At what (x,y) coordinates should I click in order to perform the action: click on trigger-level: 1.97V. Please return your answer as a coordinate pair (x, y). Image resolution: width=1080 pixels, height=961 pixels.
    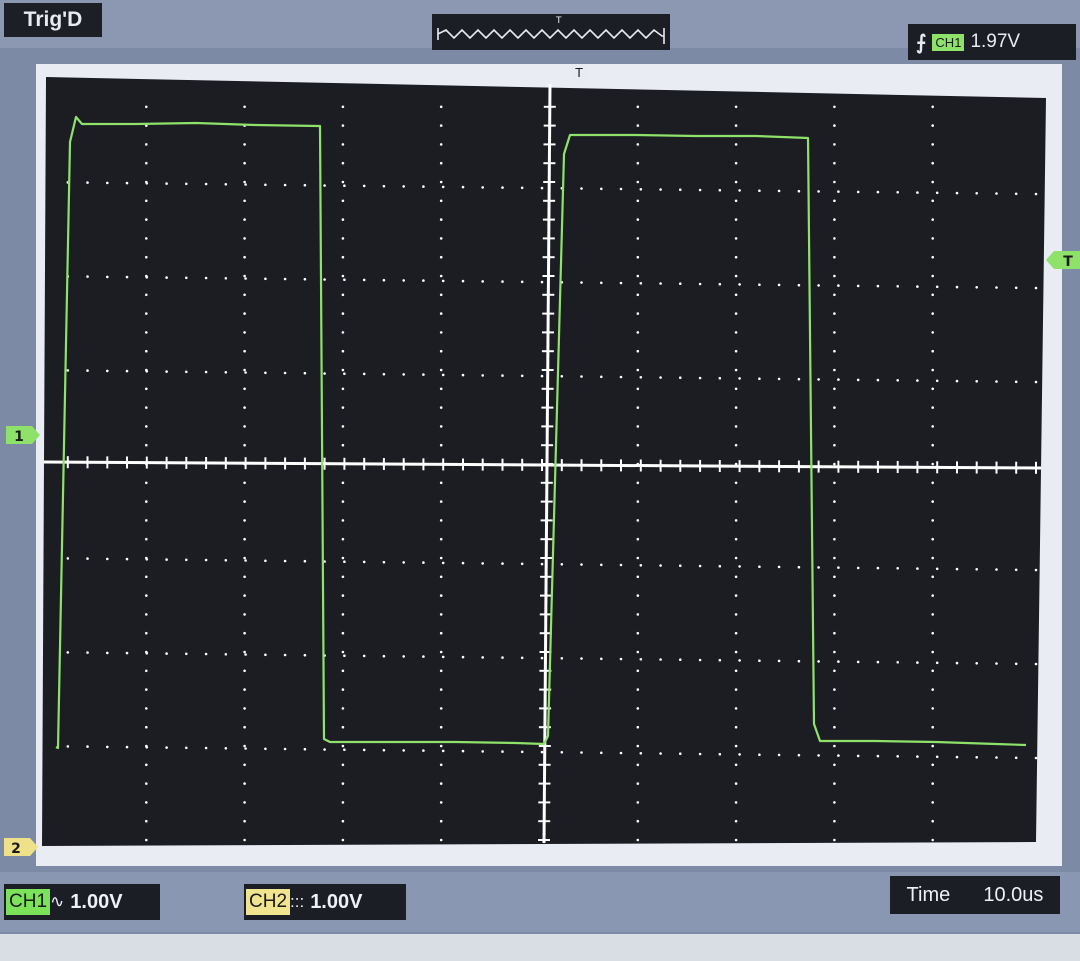
    Looking at the image, I should click on (995, 41).